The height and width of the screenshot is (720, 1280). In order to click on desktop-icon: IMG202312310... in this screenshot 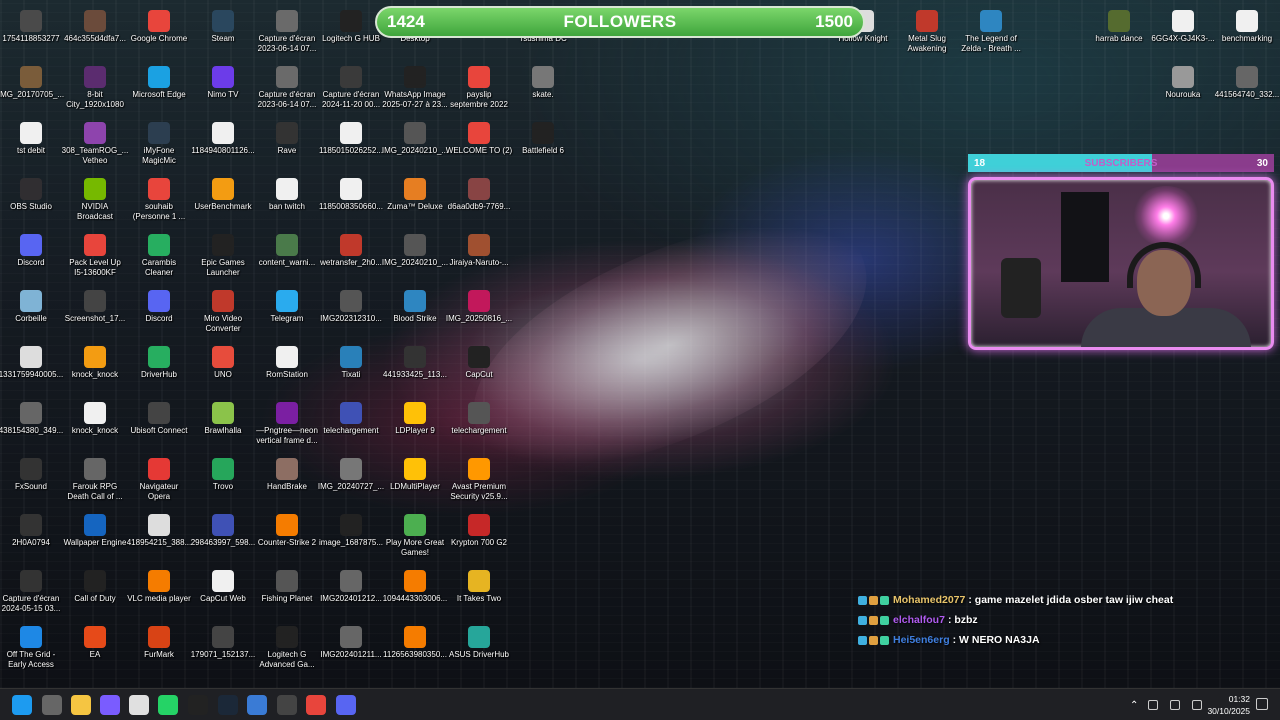, I will do `click(351, 312)`.